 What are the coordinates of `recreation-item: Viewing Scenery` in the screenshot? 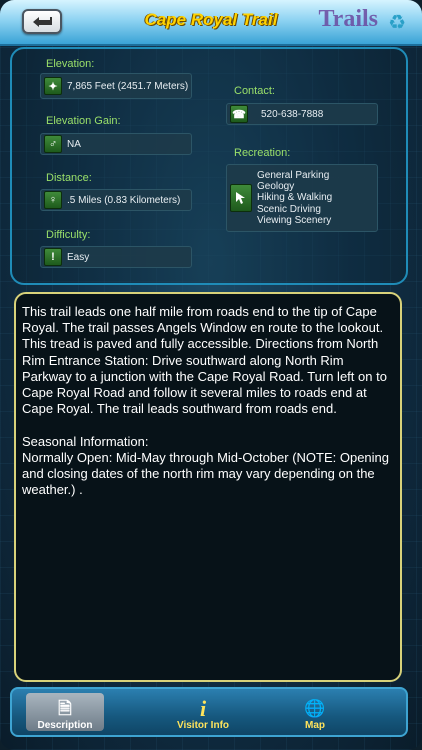 It's located at (294, 220).